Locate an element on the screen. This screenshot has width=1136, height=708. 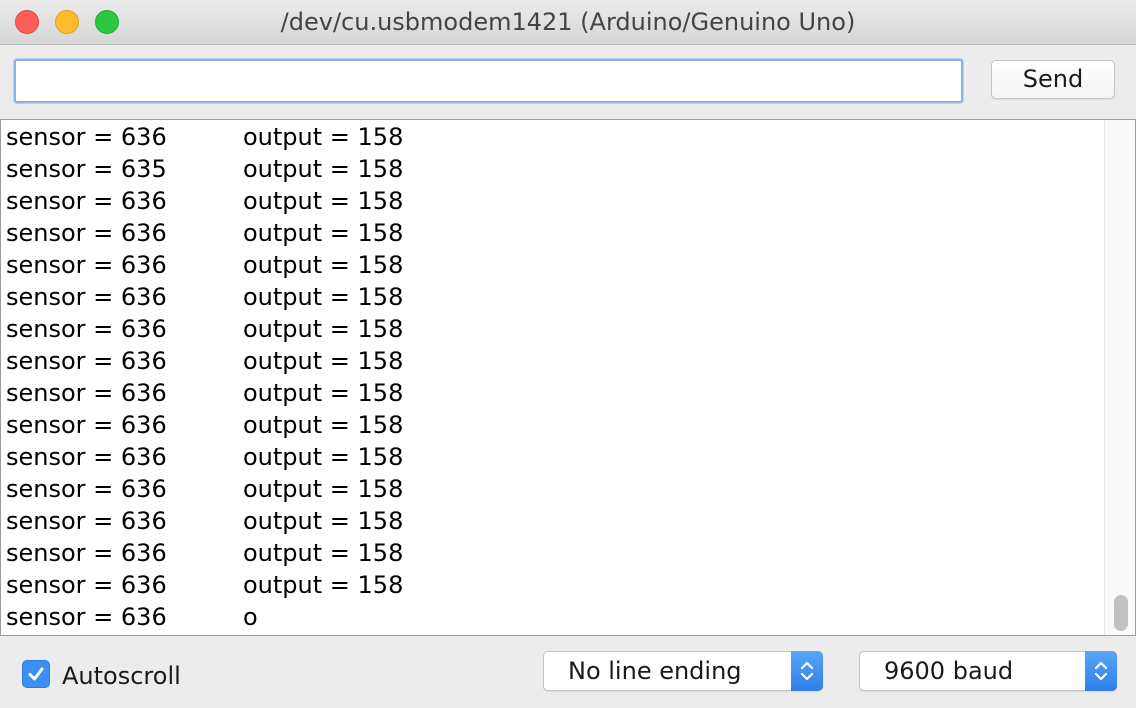
baud-rate-dropdown-button is located at coordinates (1101, 671).